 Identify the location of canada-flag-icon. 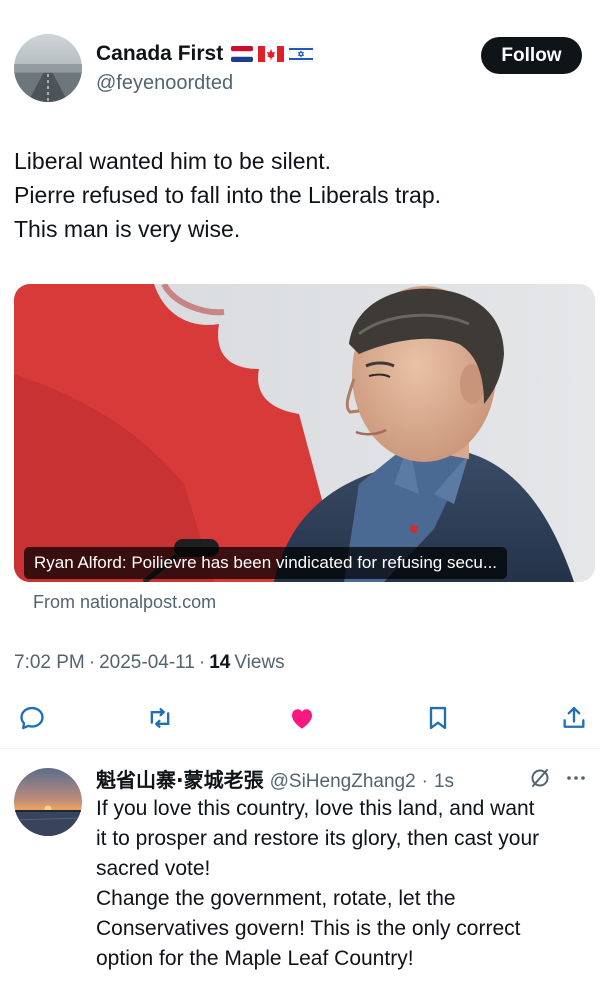
(271, 54).